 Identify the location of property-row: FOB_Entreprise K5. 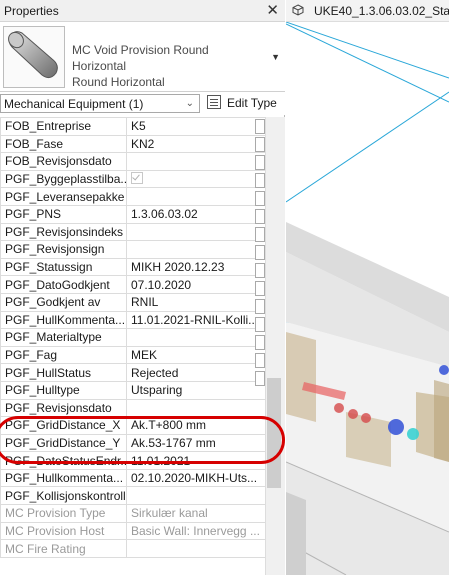
(133, 126).